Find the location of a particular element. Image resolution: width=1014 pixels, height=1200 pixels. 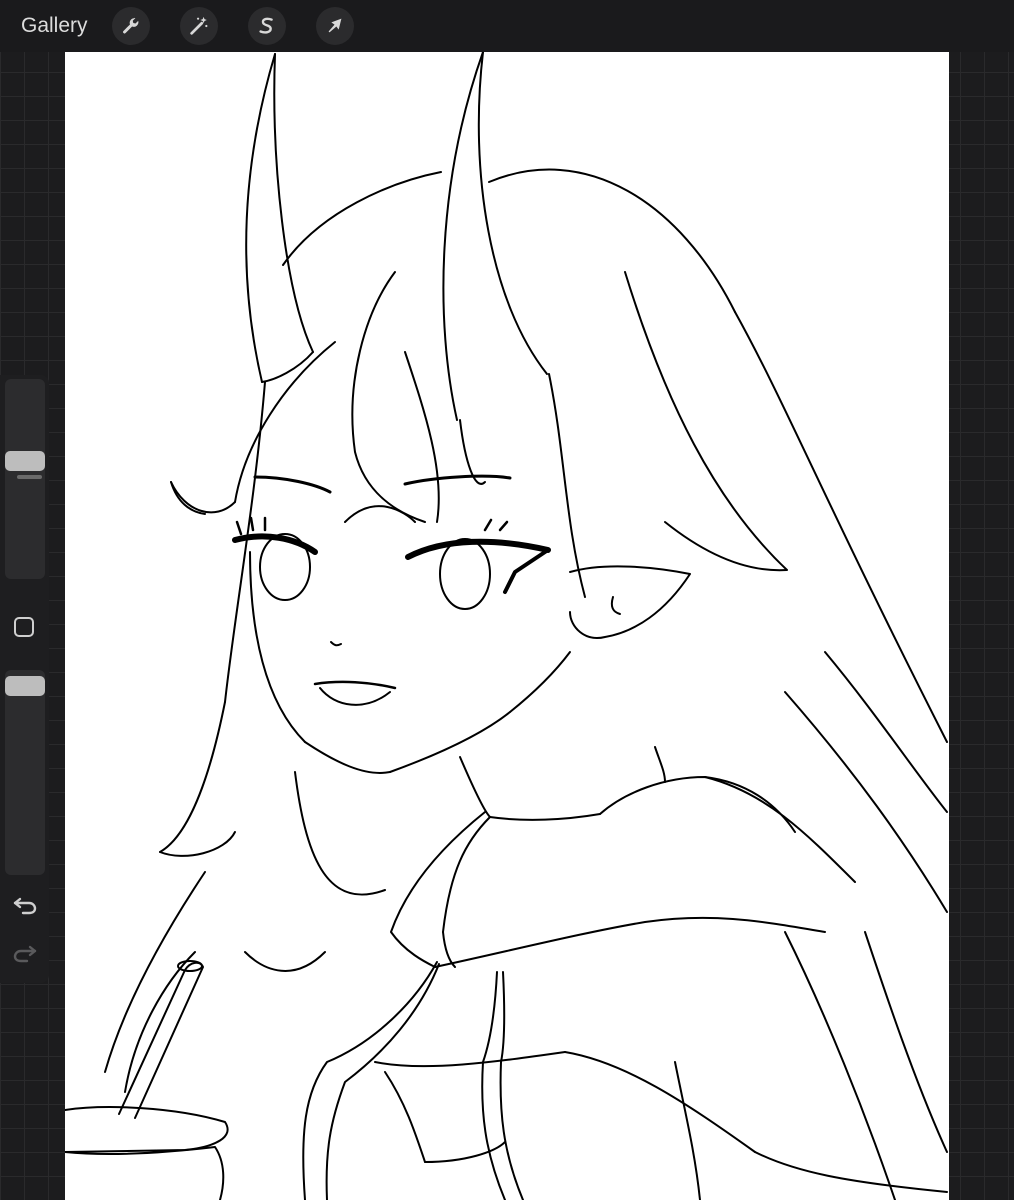

redo-icon is located at coordinates (25, 952).